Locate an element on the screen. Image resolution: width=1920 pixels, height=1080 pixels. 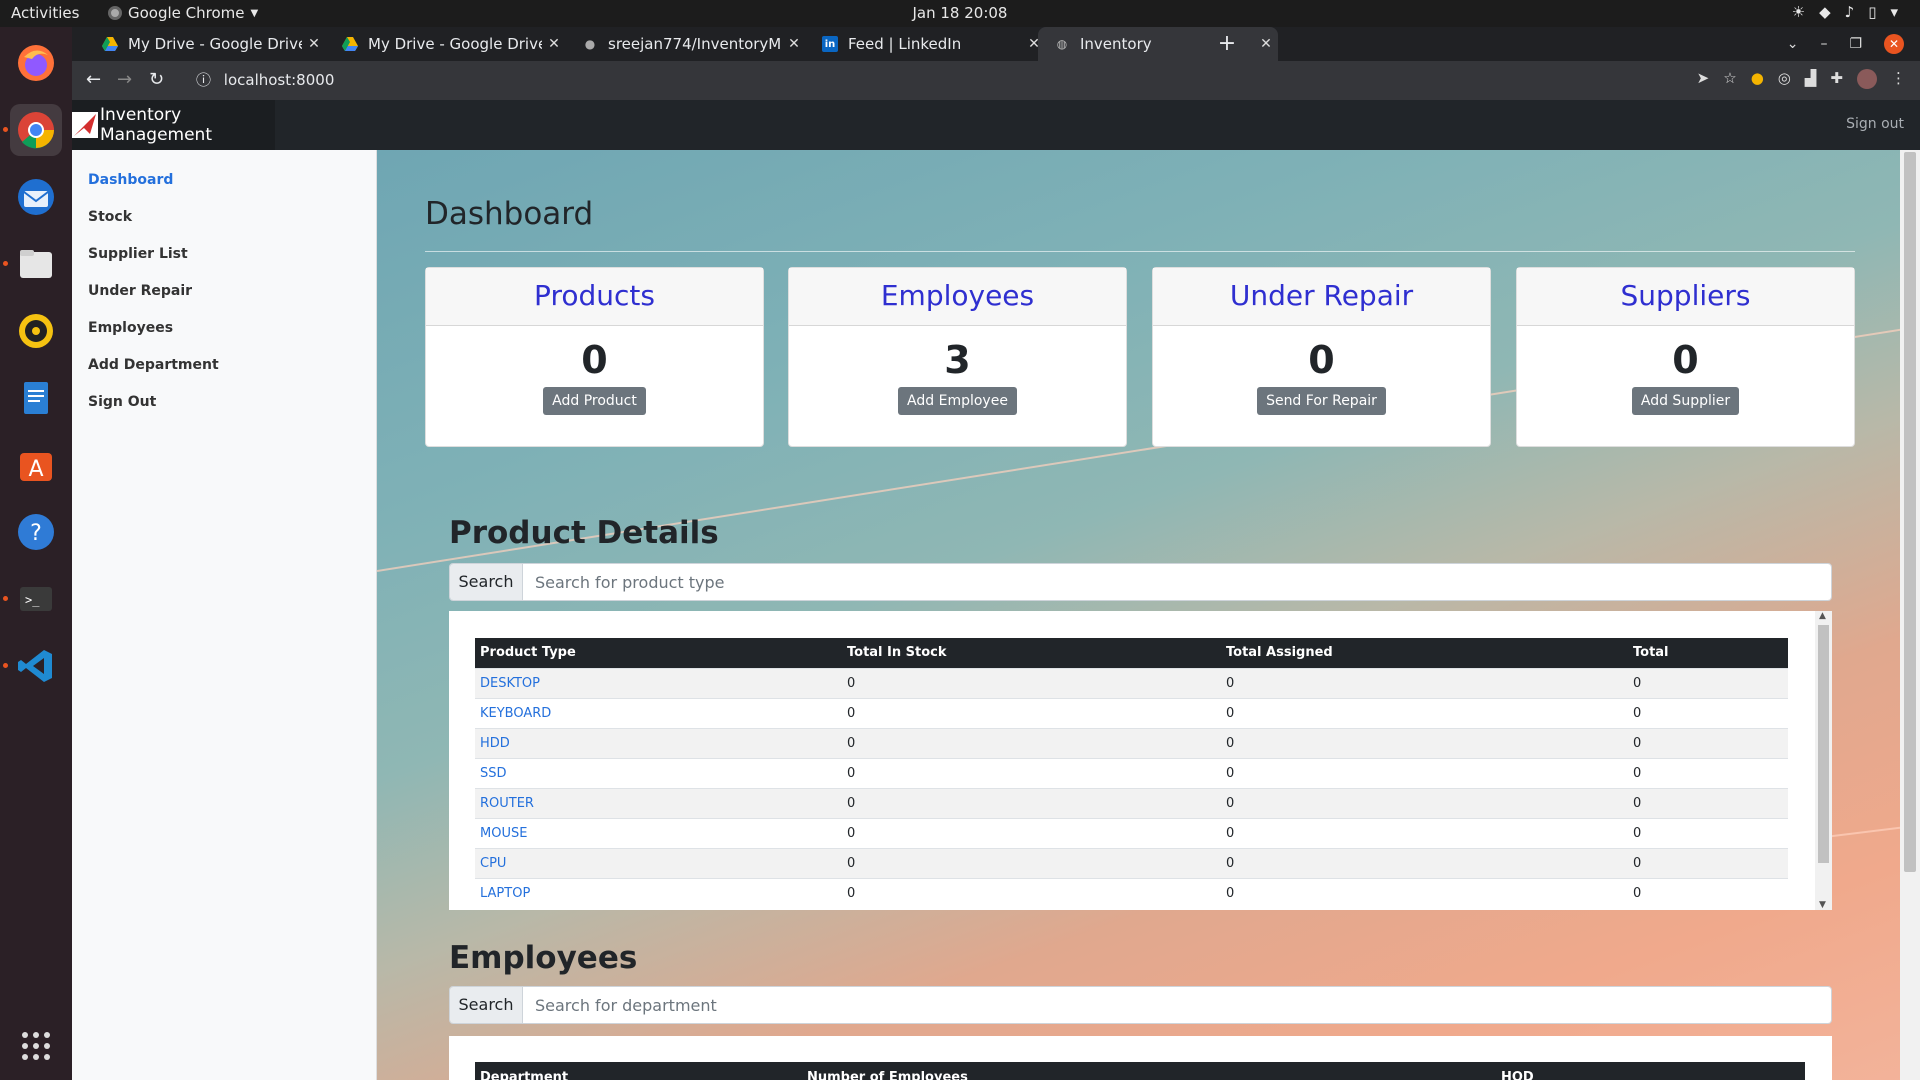
table-row: SSD 0 0 0 is located at coordinates (1131, 772).